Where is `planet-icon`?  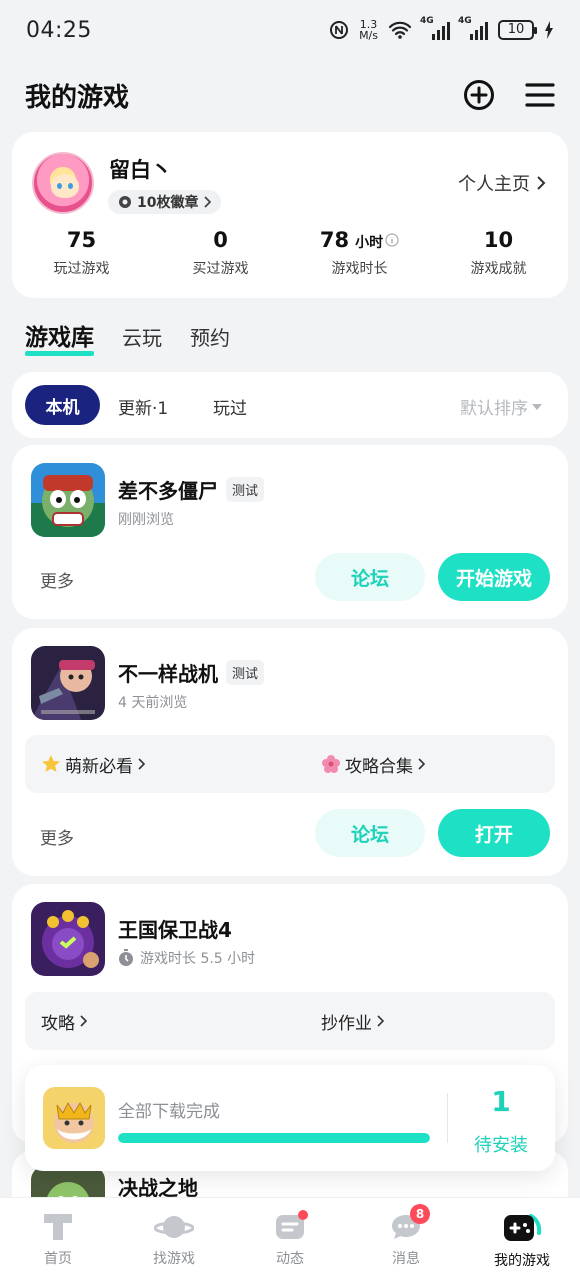
planet-icon is located at coordinates (174, 1227).